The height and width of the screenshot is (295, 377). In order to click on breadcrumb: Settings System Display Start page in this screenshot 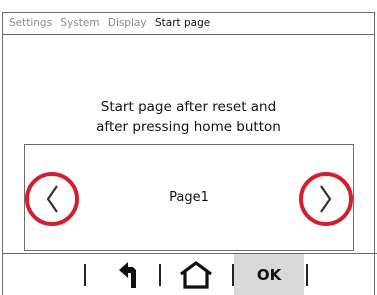, I will do `click(188, 24)`.